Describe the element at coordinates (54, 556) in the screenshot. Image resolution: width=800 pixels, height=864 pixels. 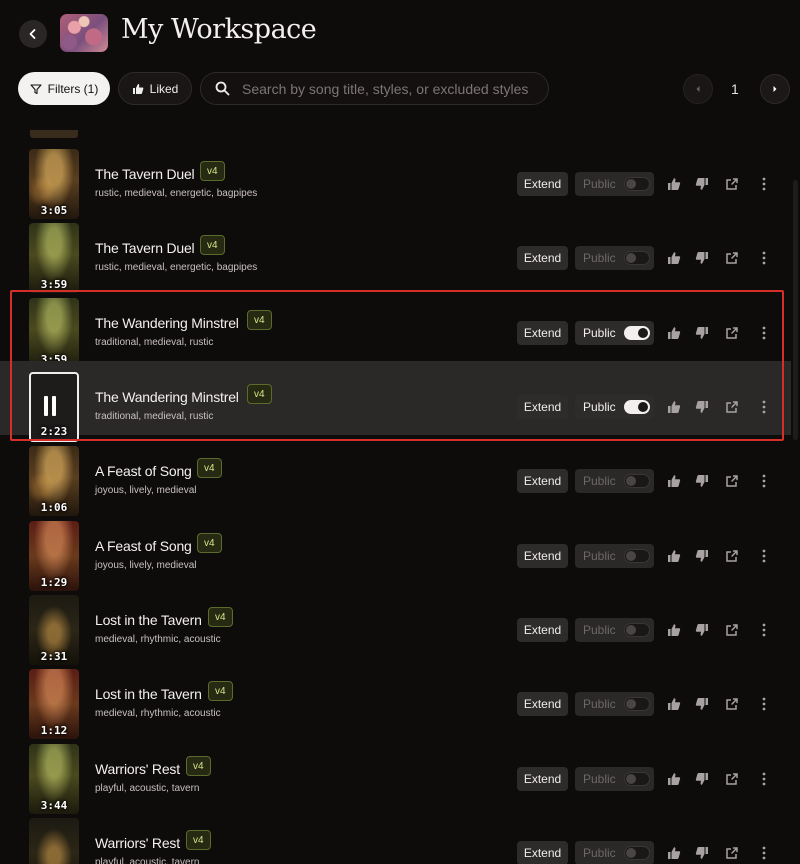
I see `song-thumbnail: 1:29` at that location.